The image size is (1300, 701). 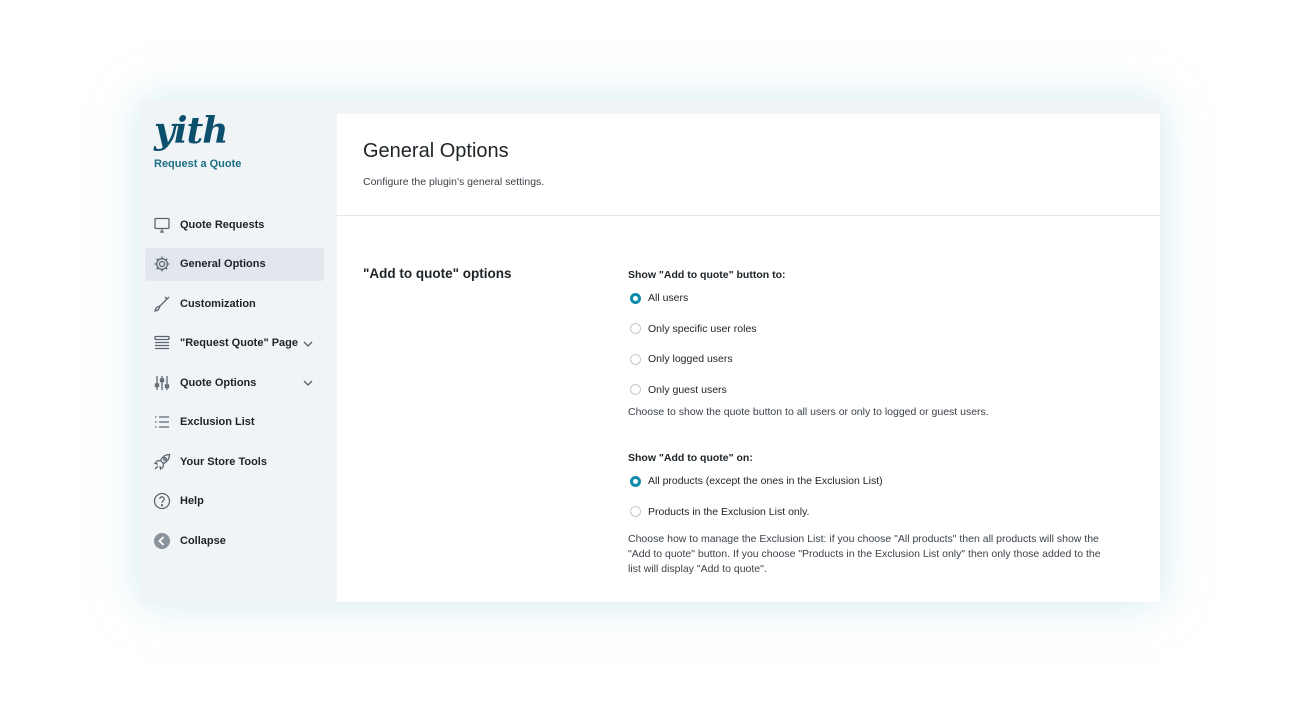 I want to click on sidebar-item-collapse: Collapse, so click(x=234, y=540).